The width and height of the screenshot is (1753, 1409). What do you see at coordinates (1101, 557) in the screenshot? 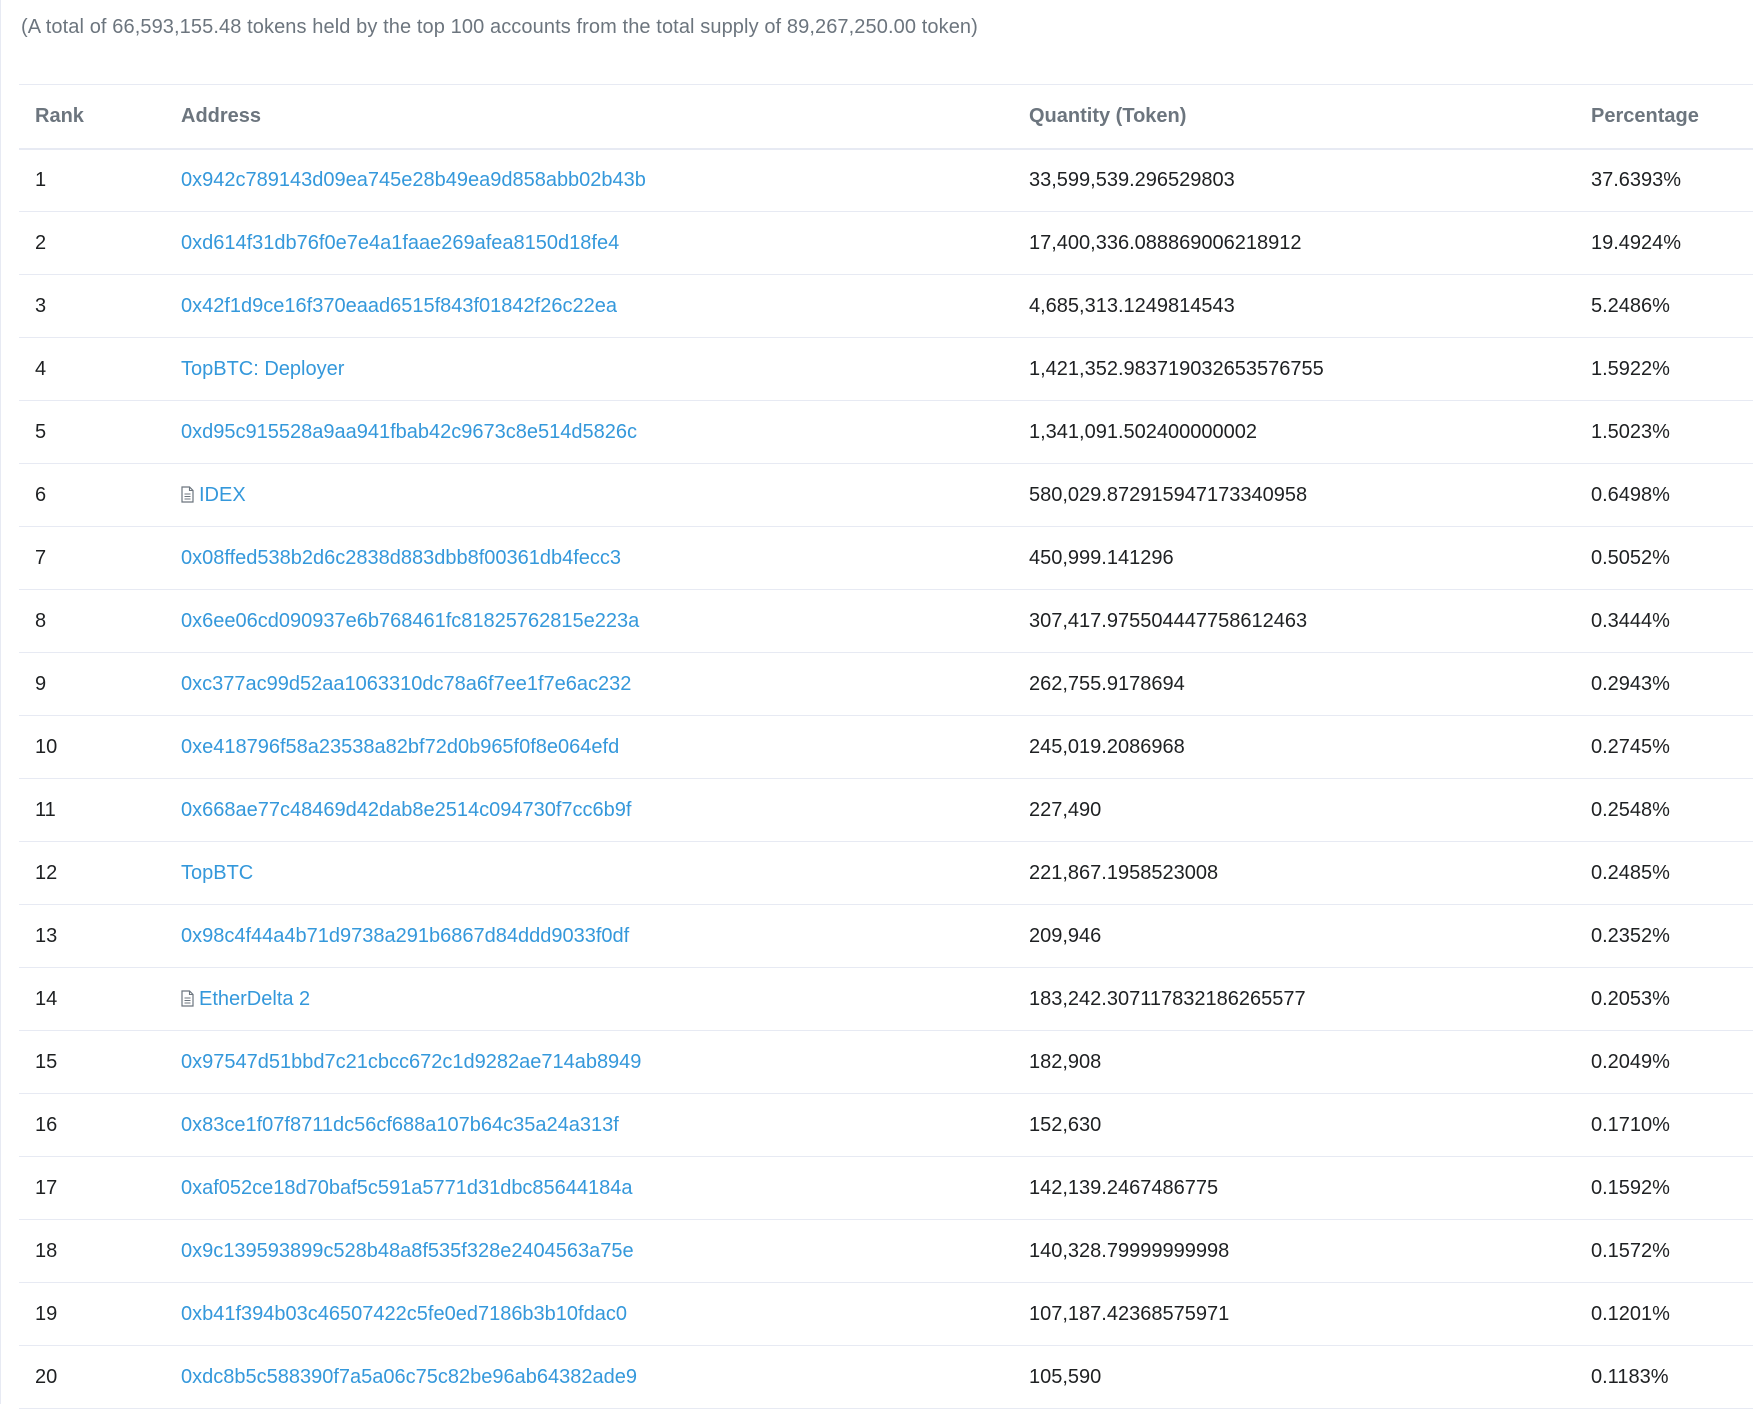
I see `quantity-cell: 450,999.141296` at bounding box center [1101, 557].